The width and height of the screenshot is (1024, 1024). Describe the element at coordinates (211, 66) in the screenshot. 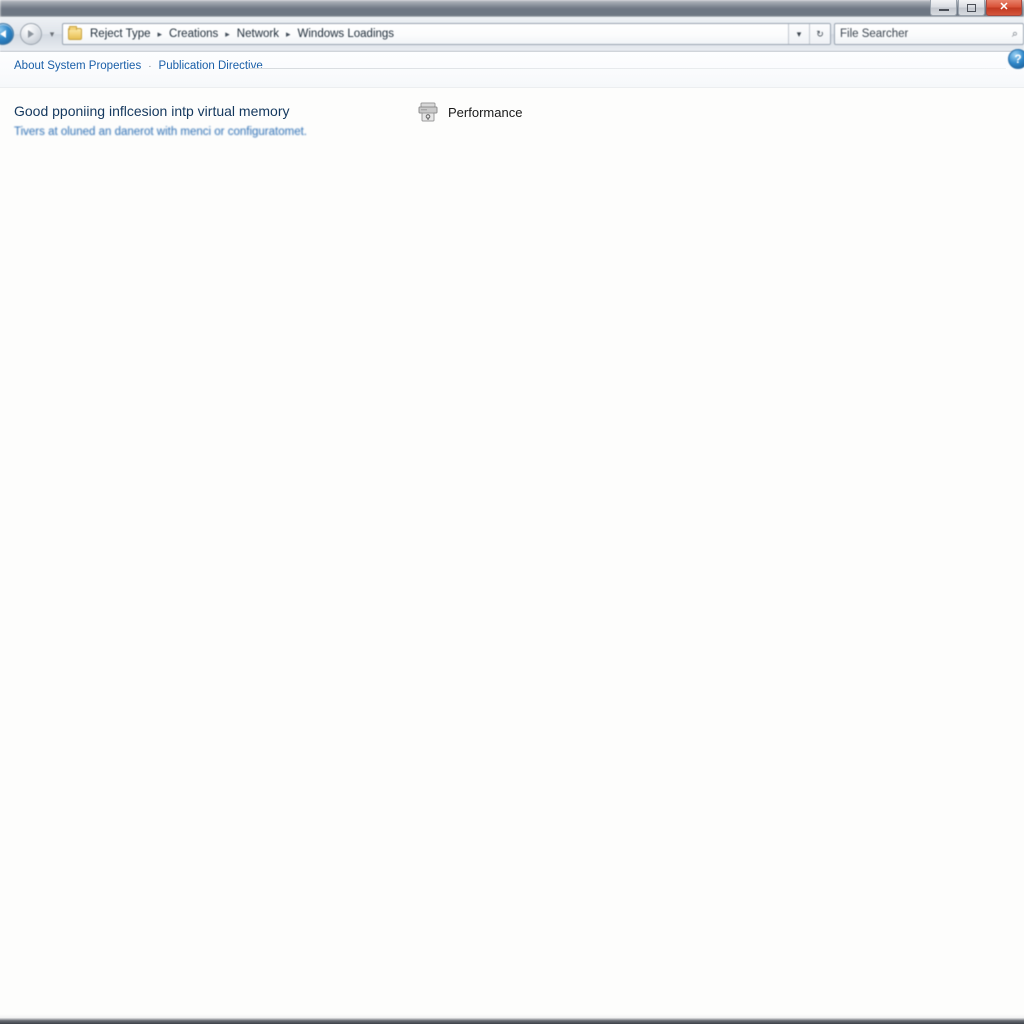

I see `link-publication-directive: Publication Directive` at that location.